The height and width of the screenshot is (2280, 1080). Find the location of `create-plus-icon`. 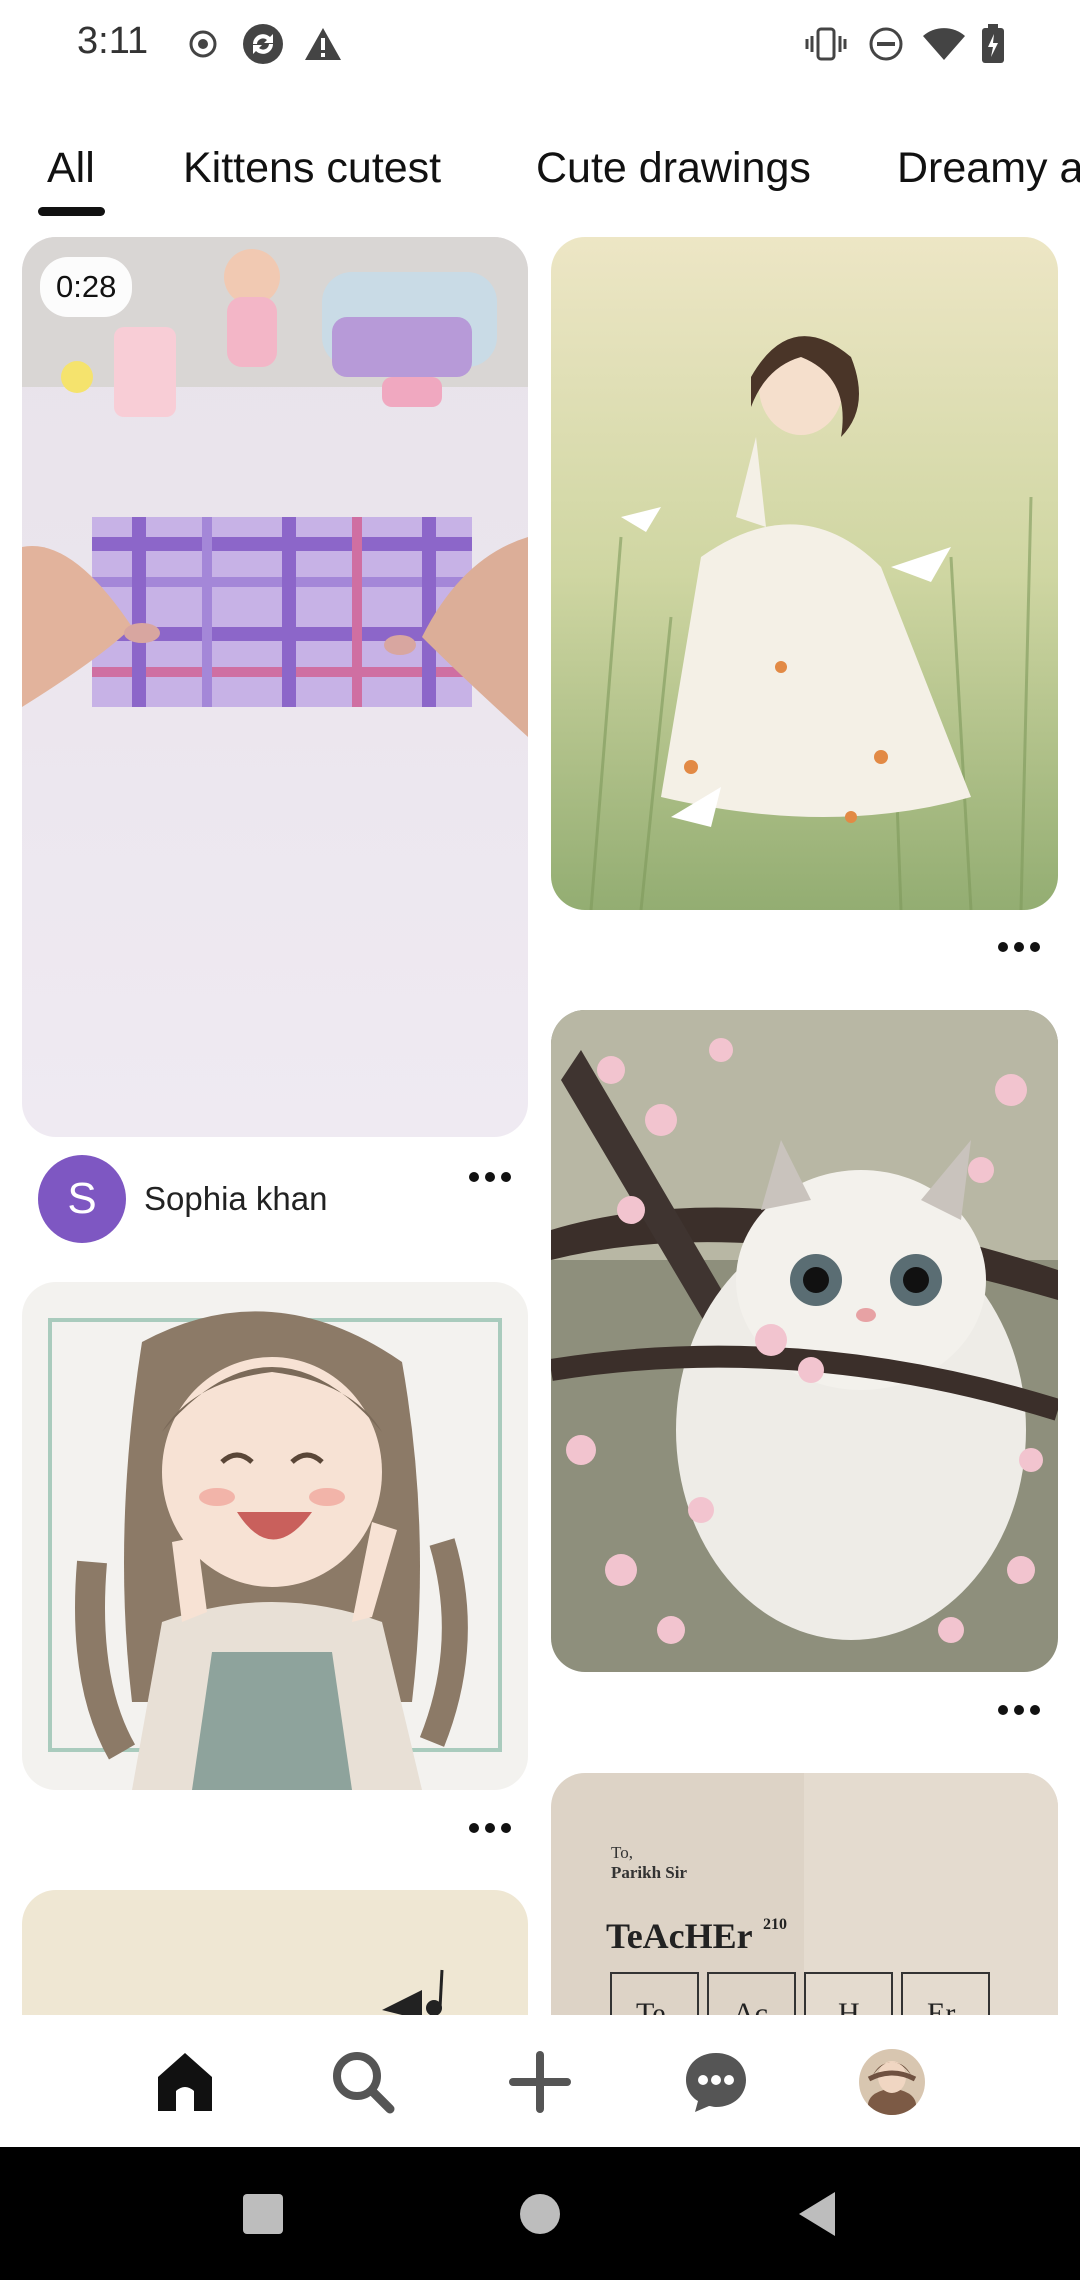

create-plus-icon is located at coordinates (540, 2082).